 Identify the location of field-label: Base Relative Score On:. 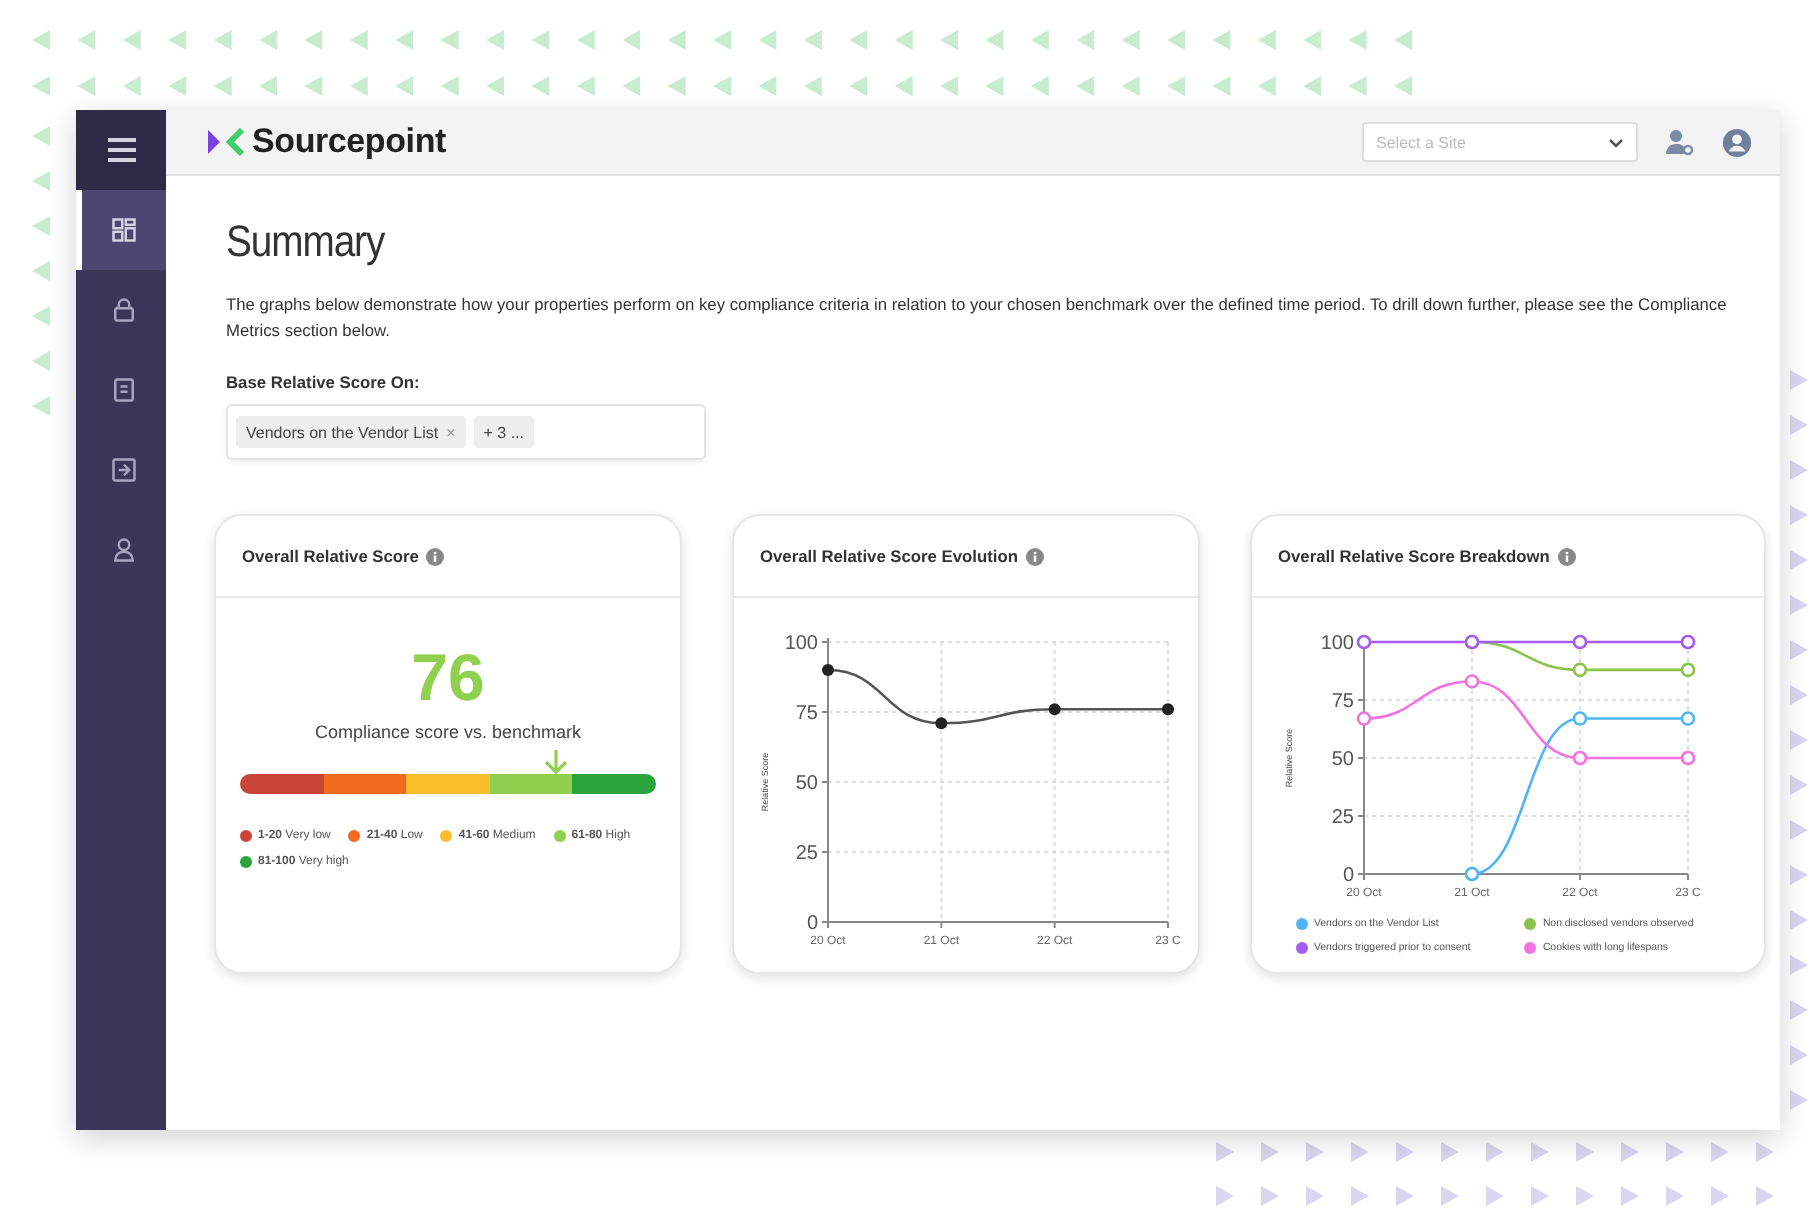
(324, 382).